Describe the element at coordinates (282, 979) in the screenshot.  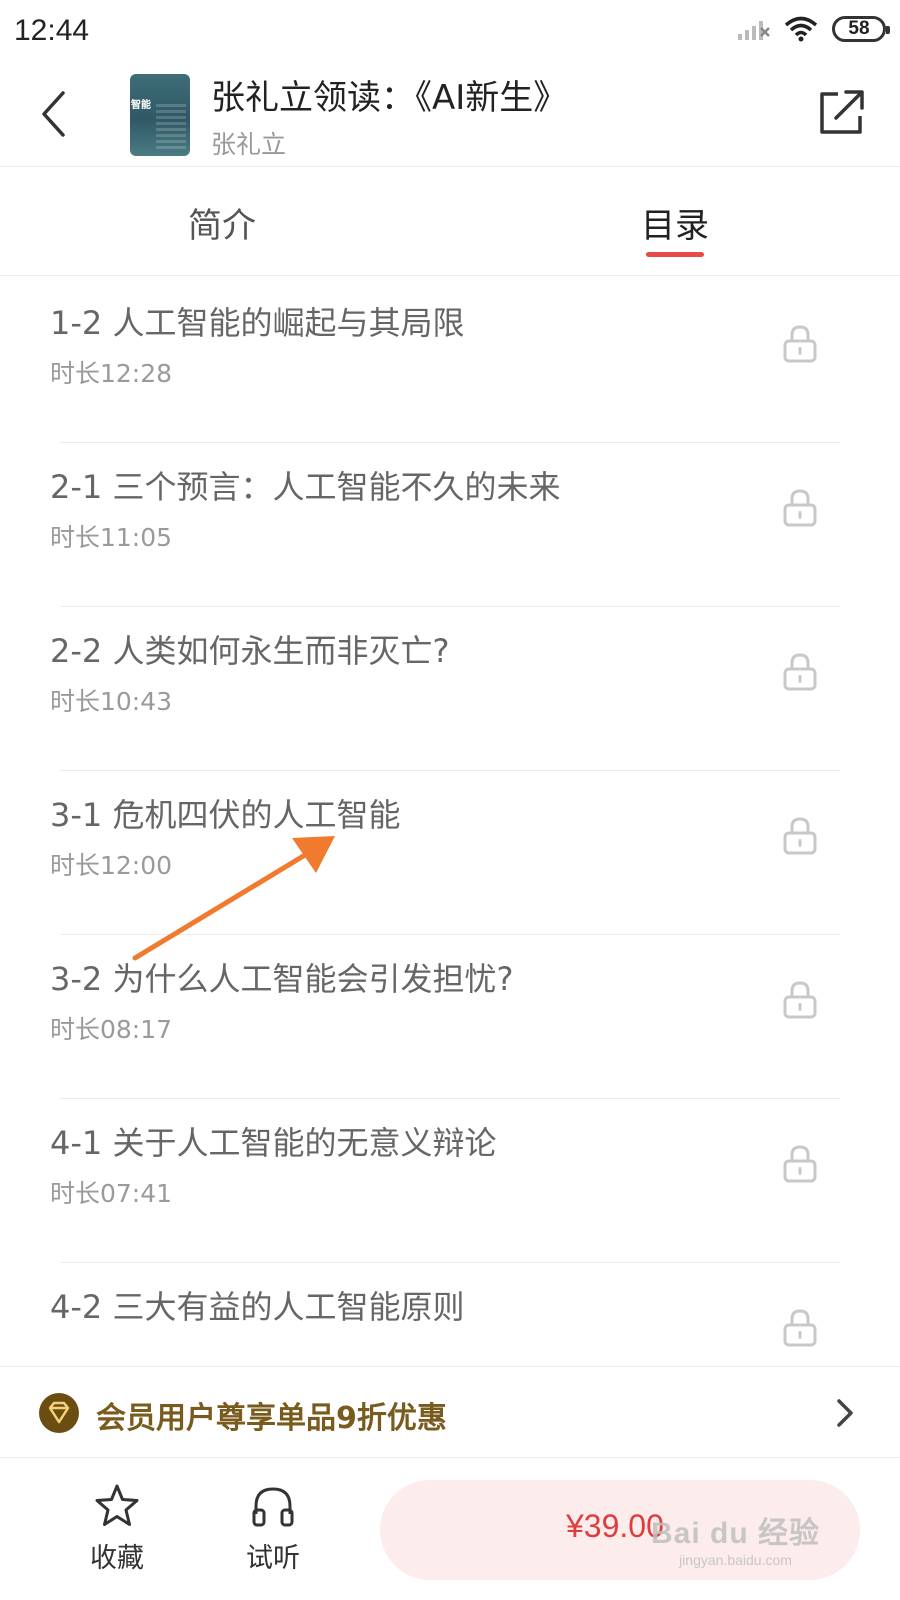
I see `chapter-title: 3-2 为什么人工智能会引发担忧?` at that location.